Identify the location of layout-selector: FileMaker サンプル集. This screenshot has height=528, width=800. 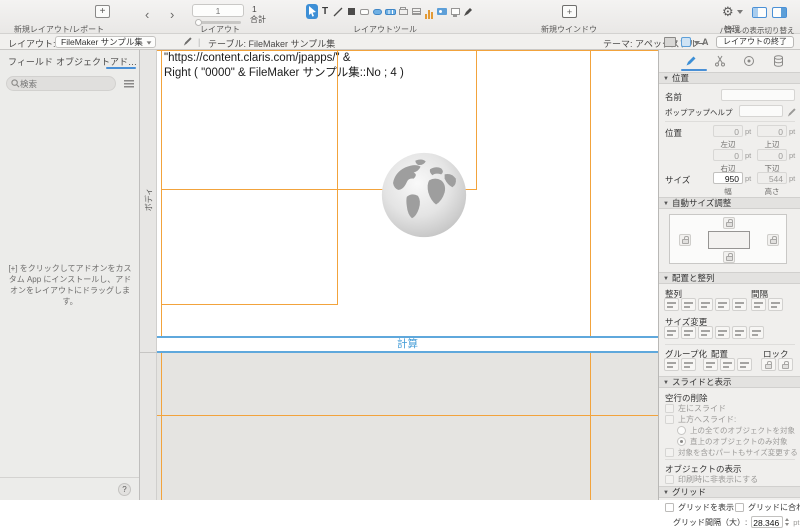
(105, 41).